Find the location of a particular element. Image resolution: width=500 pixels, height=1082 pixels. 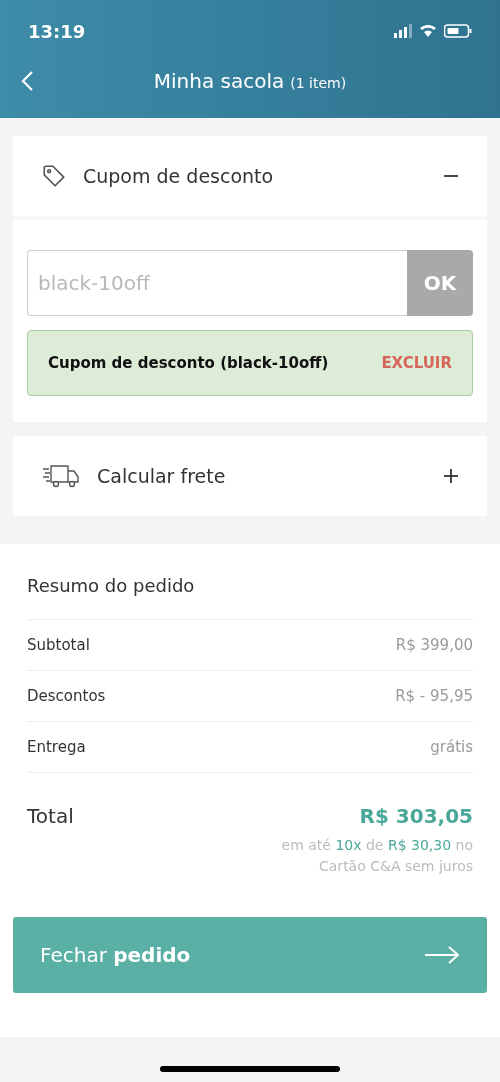

coupon-field: black-10off is located at coordinates (217, 283).